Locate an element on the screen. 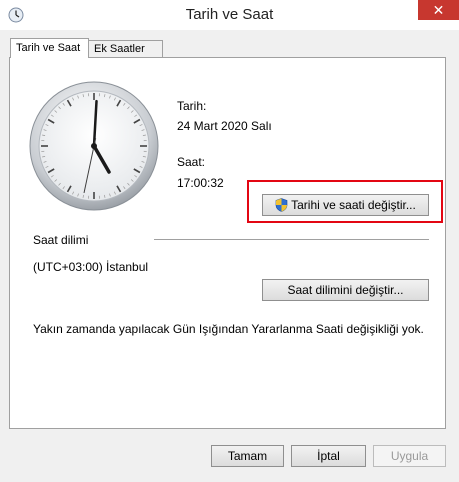 The width and height of the screenshot is (459, 482). apply-button: Uygula is located at coordinates (409, 456).